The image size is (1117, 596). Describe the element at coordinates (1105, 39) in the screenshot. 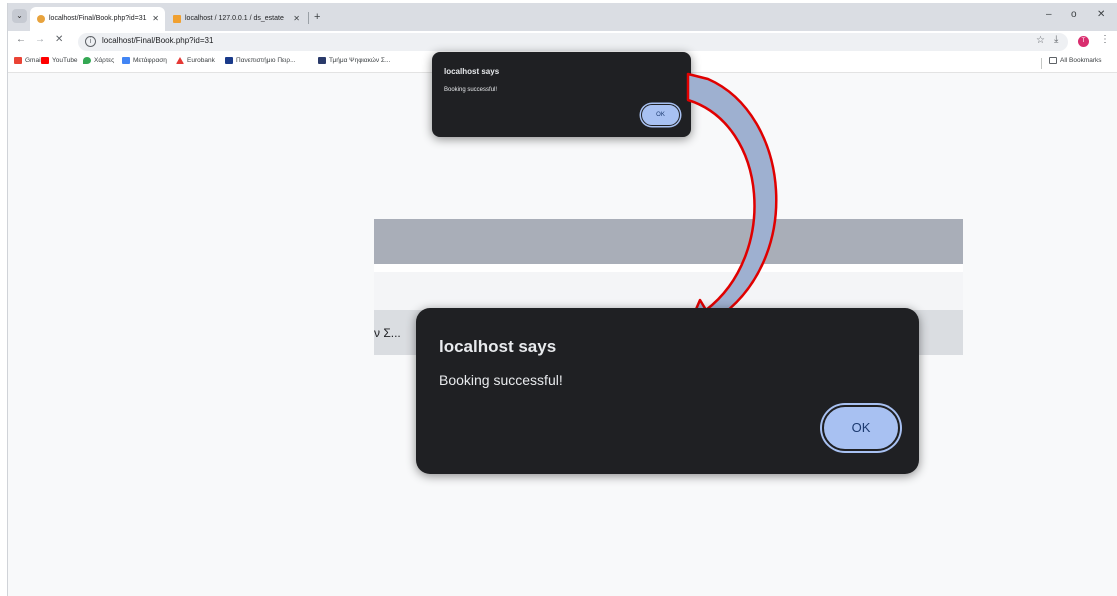

I see `menu-icon: ⋮` at that location.